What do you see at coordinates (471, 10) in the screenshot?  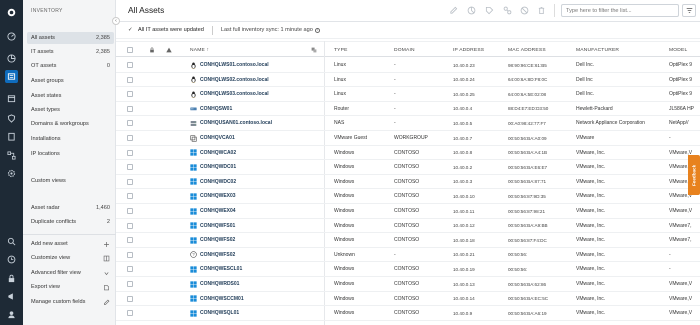 I see `scan-icon` at bounding box center [471, 10].